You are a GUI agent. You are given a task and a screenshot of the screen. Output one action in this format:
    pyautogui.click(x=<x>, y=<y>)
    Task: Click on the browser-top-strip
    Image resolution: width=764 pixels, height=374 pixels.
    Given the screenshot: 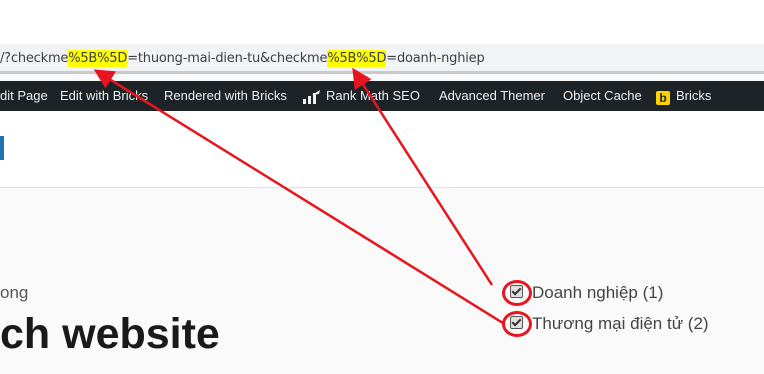 What is the action you would take?
    pyautogui.click(x=382, y=22)
    